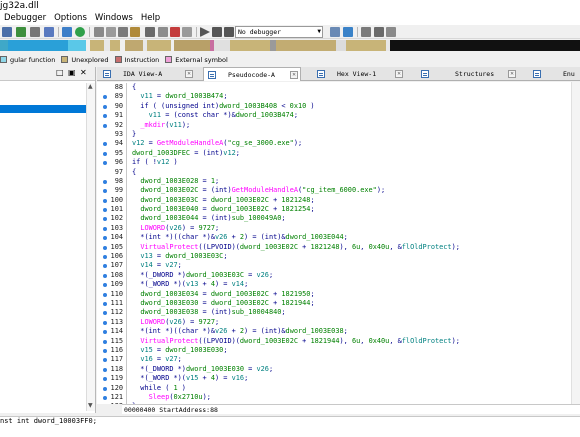 This screenshot has height=437, width=580. What do you see at coordinates (175, 32) in the screenshot?
I see `undefine-icon` at bounding box center [175, 32].